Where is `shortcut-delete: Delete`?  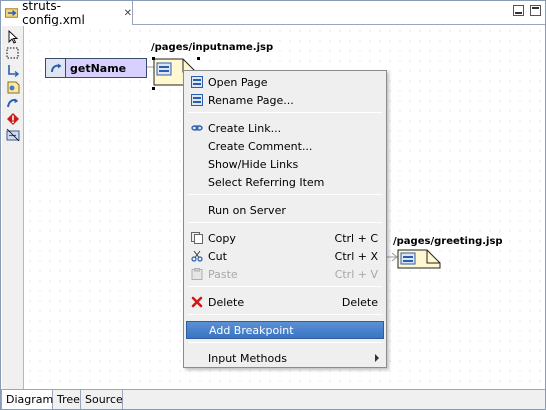 shortcut-delete: Delete is located at coordinates (359, 302).